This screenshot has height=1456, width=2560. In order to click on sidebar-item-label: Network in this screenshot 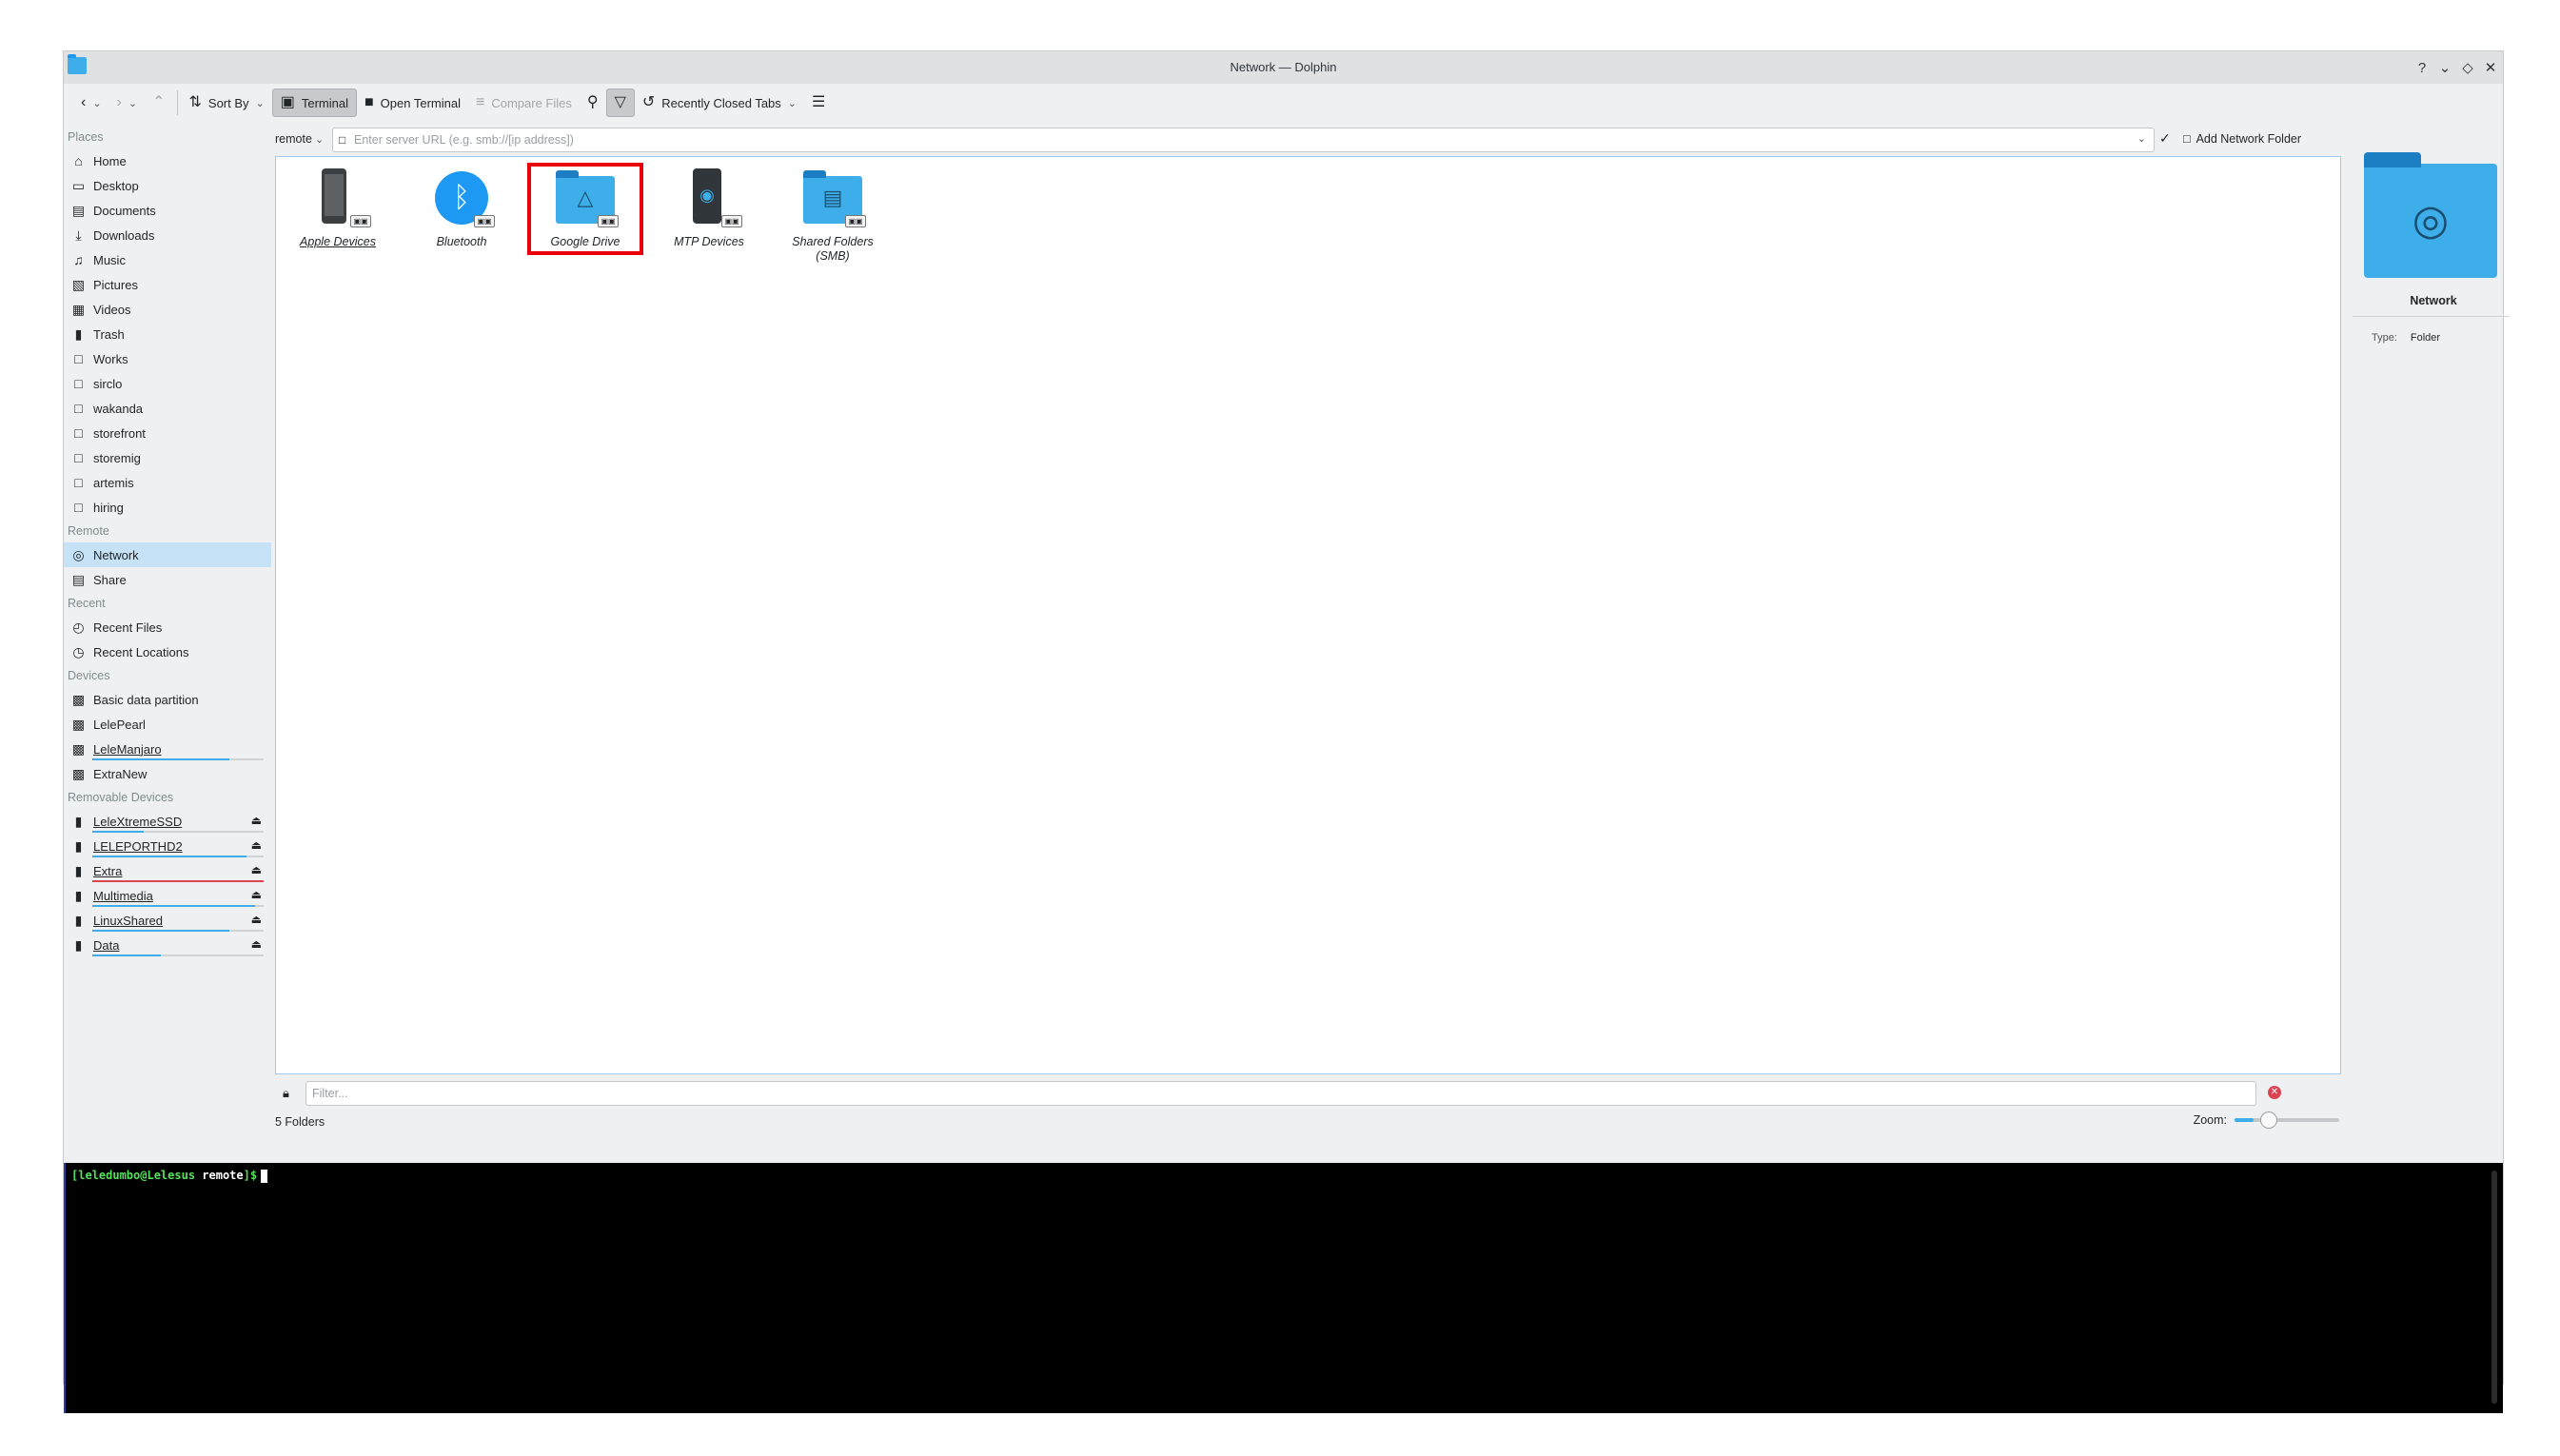, I will do `click(116, 554)`.